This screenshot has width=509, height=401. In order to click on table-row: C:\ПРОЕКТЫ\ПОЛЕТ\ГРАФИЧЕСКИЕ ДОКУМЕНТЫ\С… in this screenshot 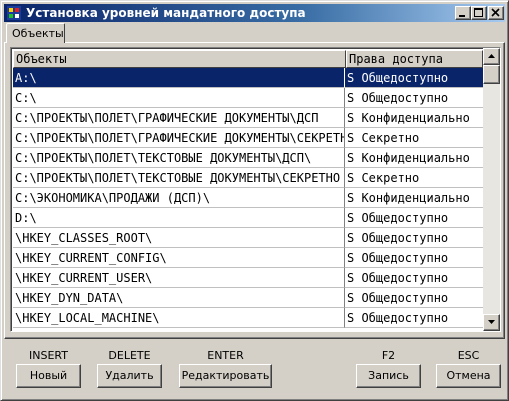, I will do `click(248, 138)`.